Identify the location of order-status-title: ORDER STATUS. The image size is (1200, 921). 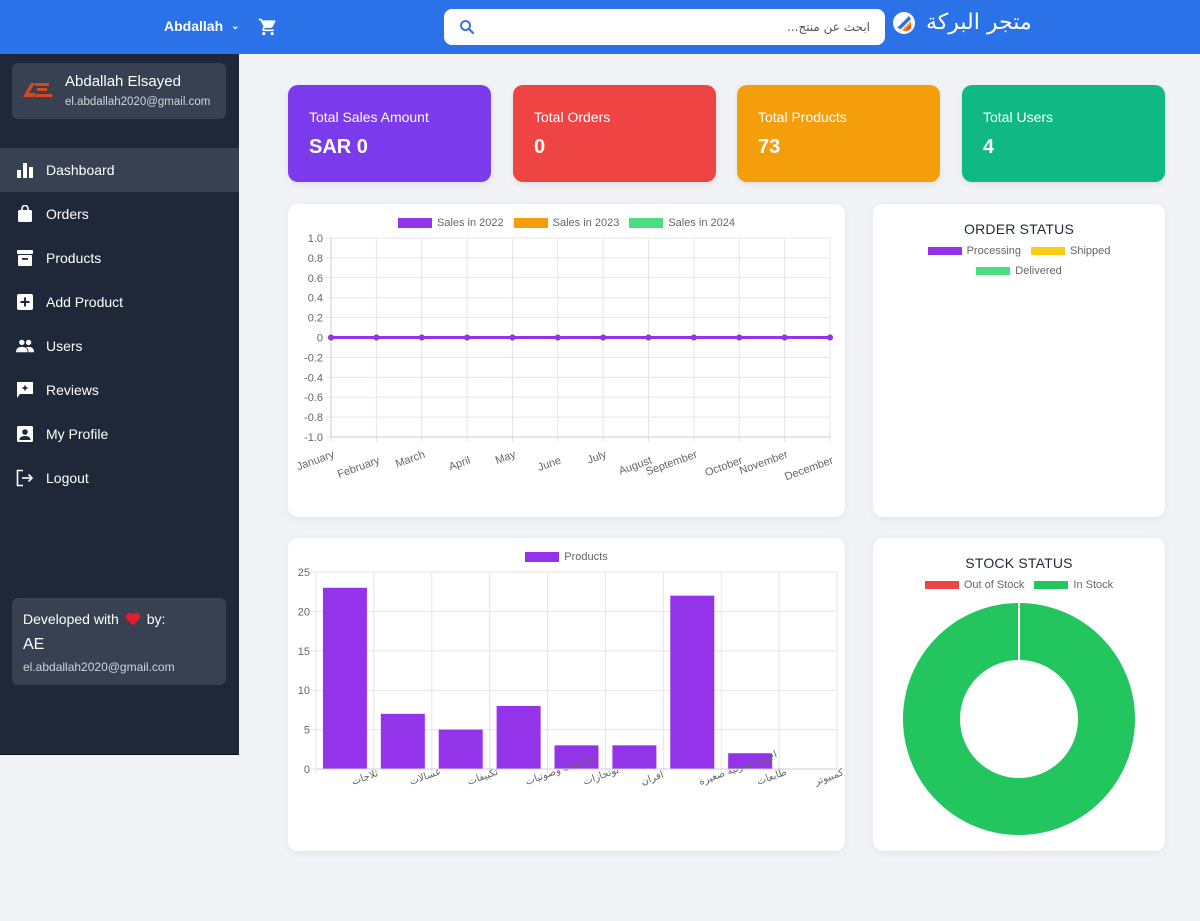
(1019, 229).